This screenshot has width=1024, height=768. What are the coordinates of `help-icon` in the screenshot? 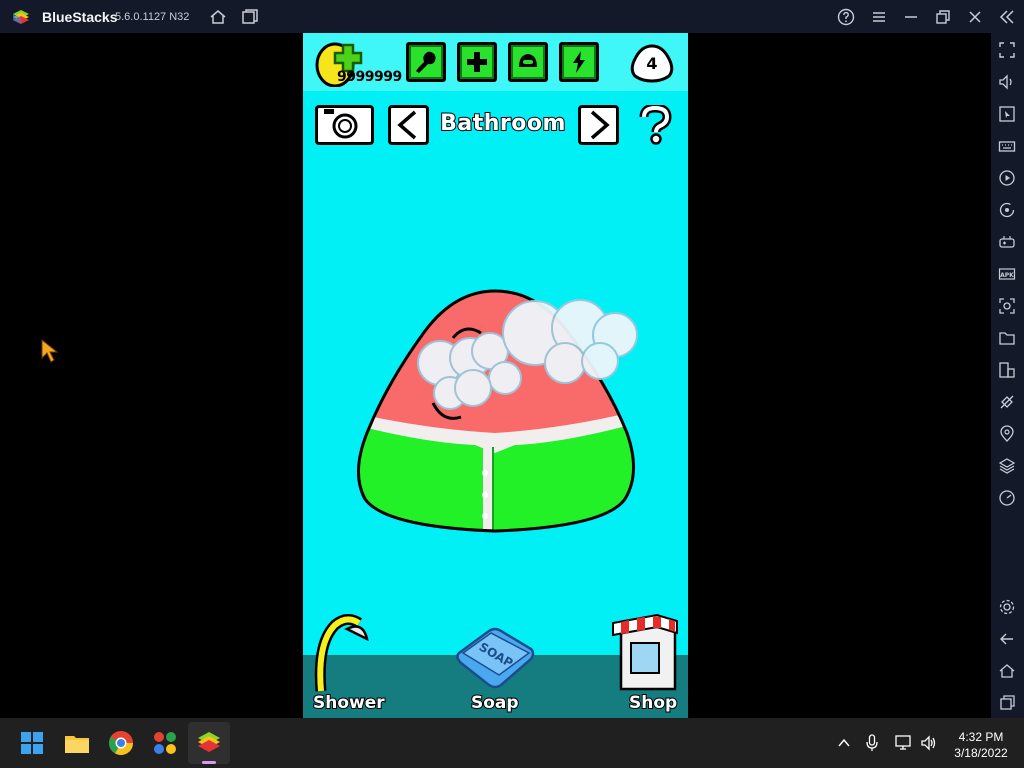 It's located at (846, 17).